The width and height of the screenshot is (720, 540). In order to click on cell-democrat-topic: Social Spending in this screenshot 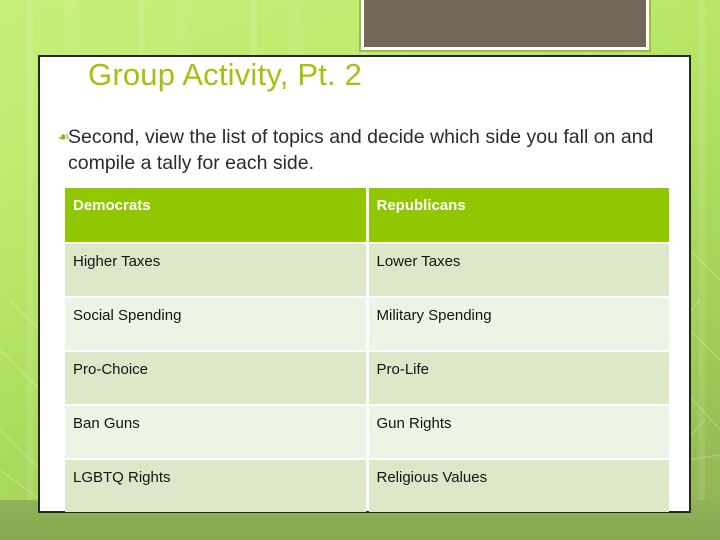, I will do `click(215, 324)`.